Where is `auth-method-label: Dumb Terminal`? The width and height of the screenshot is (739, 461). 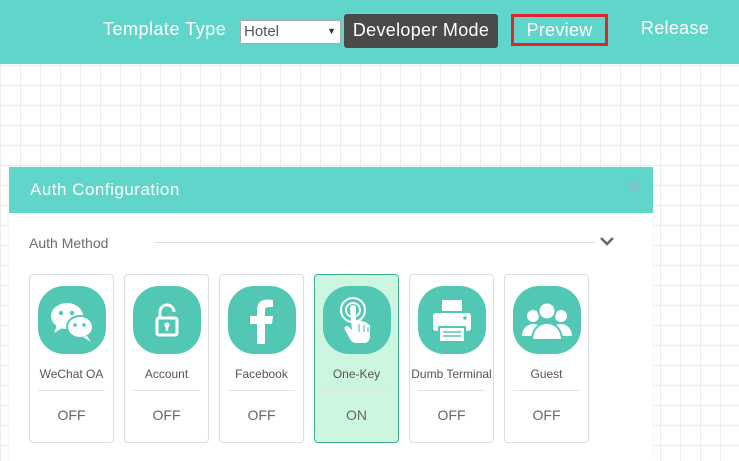 auth-method-label: Dumb Terminal is located at coordinates (451, 374).